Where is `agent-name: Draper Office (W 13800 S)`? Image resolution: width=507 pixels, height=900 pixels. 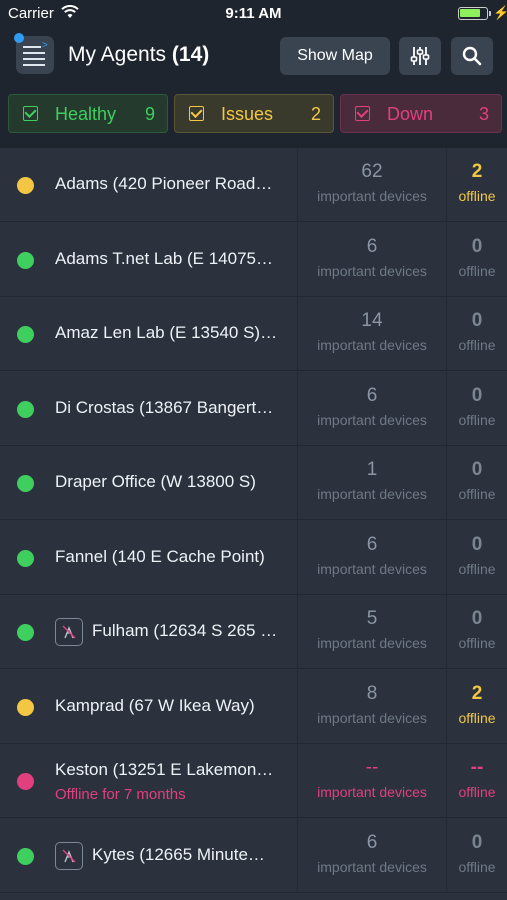
agent-name: Draper Office (W 13800 S) is located at coordinates (155, 481).